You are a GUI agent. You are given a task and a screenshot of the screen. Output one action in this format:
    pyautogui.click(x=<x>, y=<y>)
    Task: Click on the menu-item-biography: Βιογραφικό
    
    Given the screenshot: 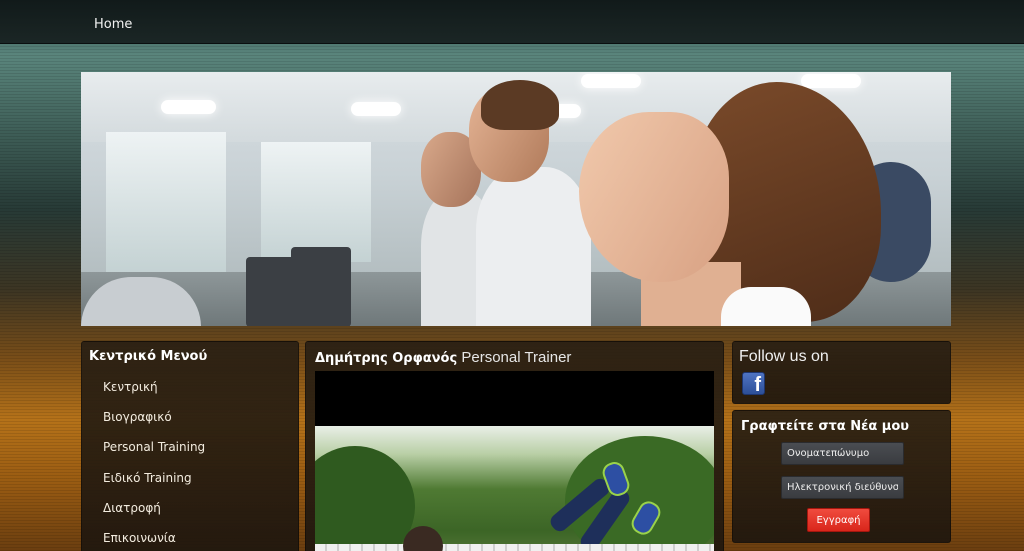 What is the action you would take?
    pyautogui.click(x=137, y=417)
    